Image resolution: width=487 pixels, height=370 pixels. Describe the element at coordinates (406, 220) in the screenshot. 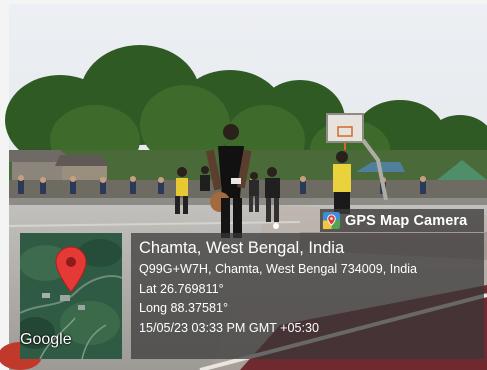

I see `gps-map-camera-label: GPS Map Camera` at that location.